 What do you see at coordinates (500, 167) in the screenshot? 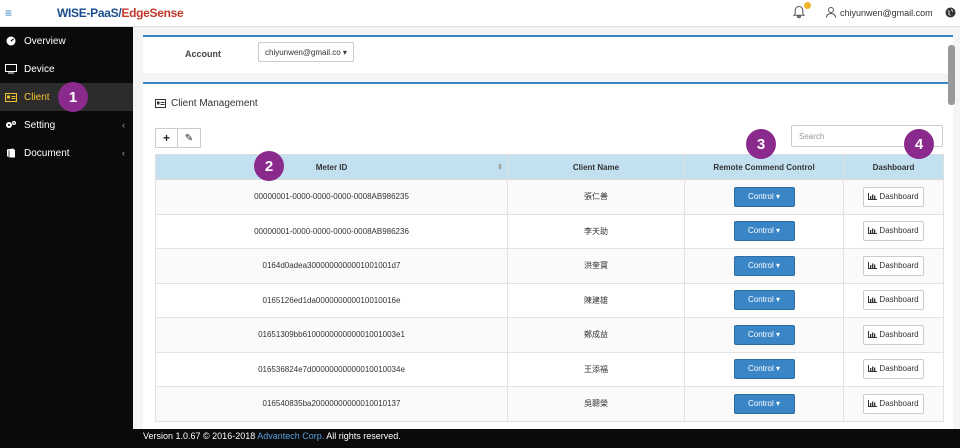
I see `sort-icon: ⇕` at bounding box center [500, 167].